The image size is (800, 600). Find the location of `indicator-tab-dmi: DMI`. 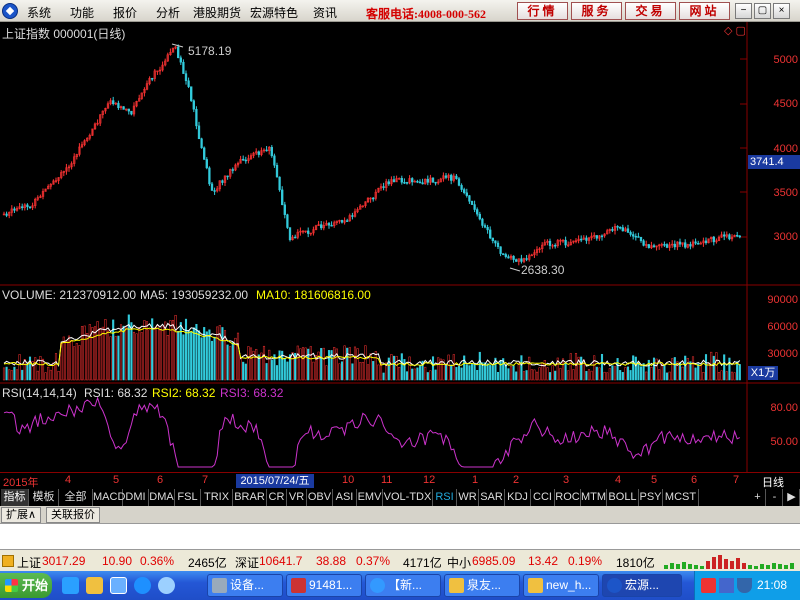

indicator-tab-dmi: DMI is located at coordinates (136, 497).